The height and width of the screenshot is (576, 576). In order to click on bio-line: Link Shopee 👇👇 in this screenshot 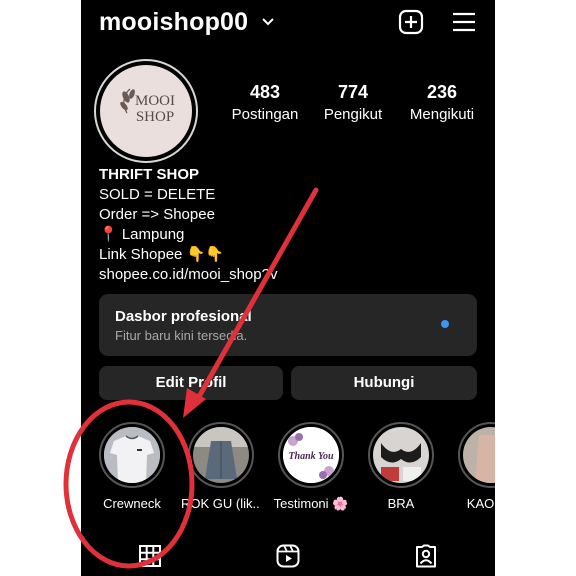, I will do `click(161, 254)`.